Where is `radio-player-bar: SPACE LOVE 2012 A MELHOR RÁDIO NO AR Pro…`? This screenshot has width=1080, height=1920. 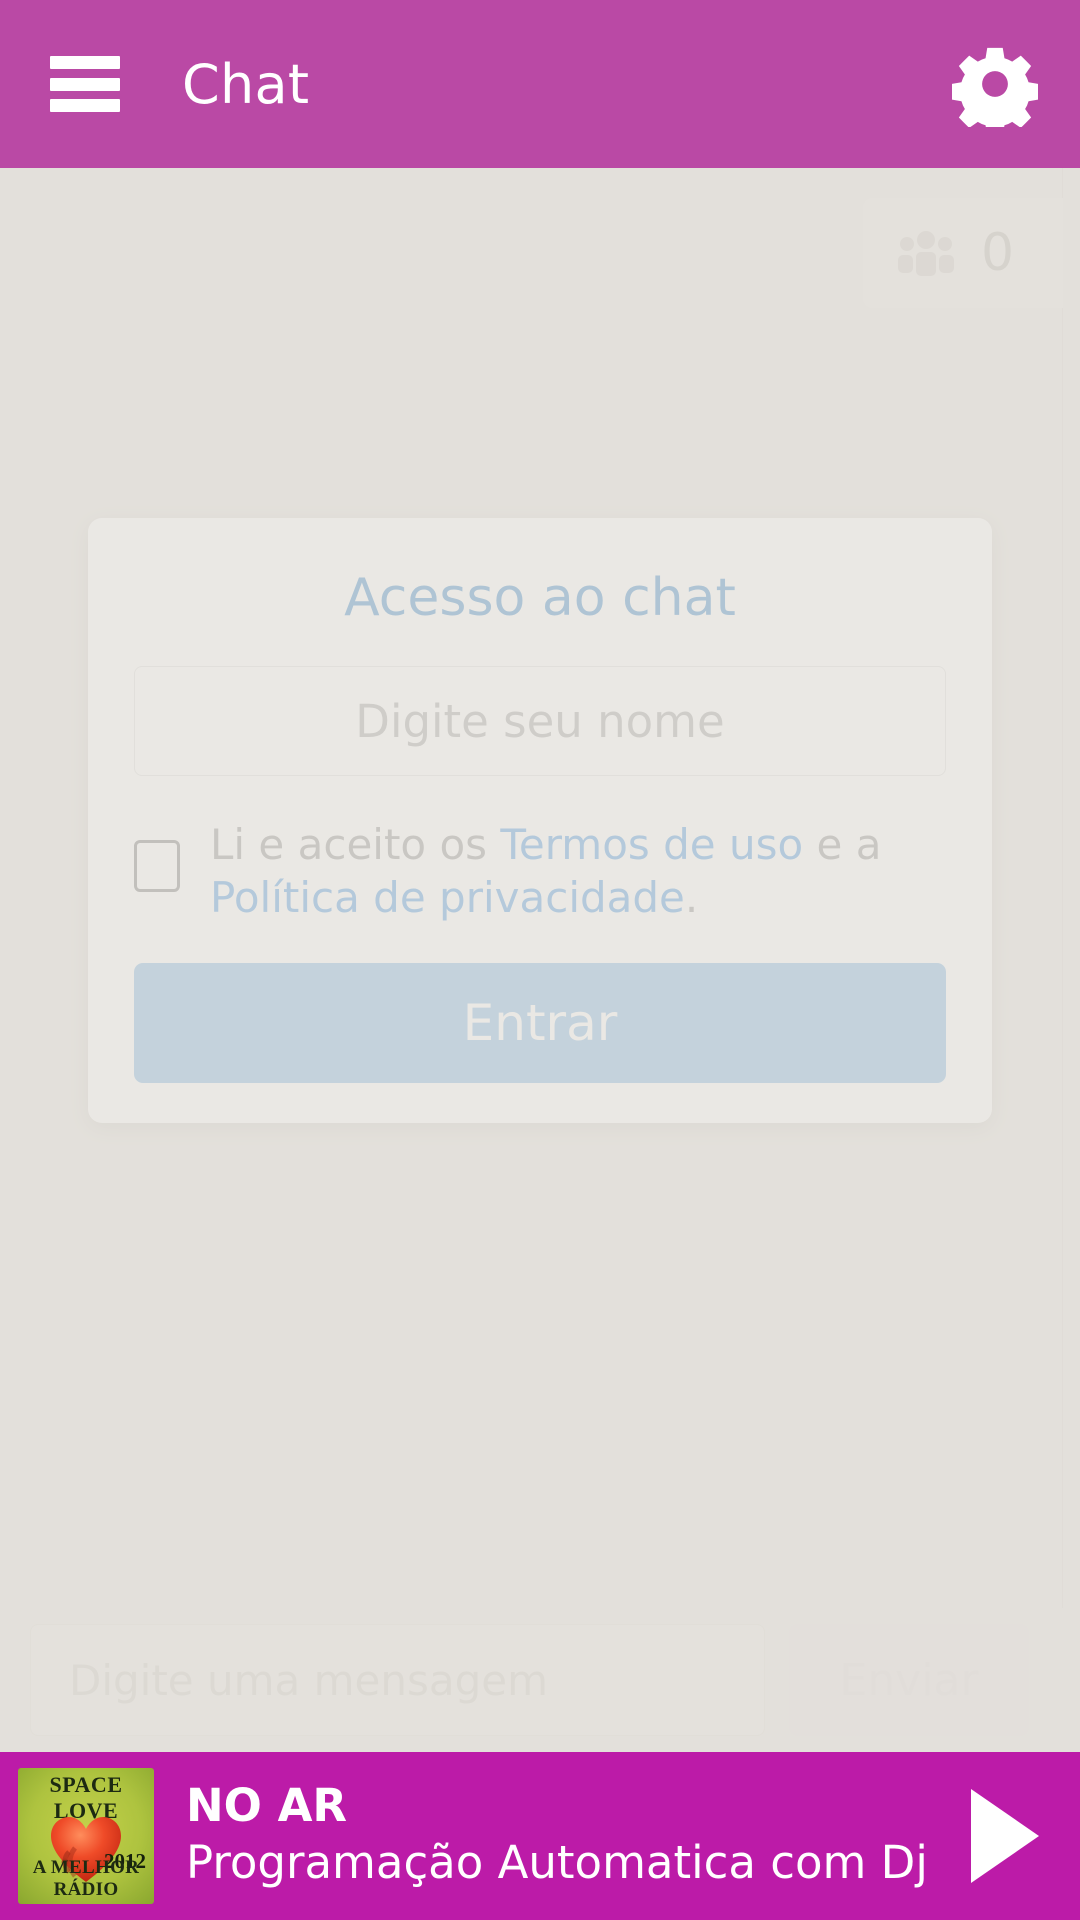
radio-player-bar: SPACE LOVE 2012 A MELHOR RÁDIO NO AR Pro… is located at coordinates (540, 1836).